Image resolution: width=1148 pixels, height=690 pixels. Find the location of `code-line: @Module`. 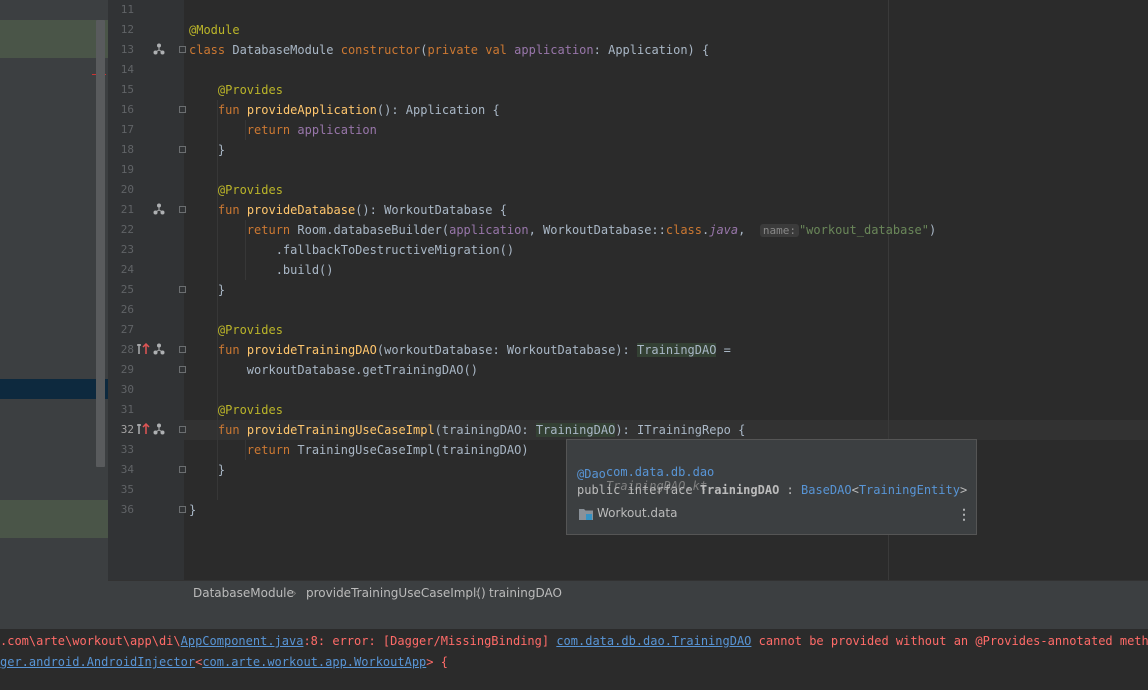

code-line: @Module is located at coordinates (214, 30).